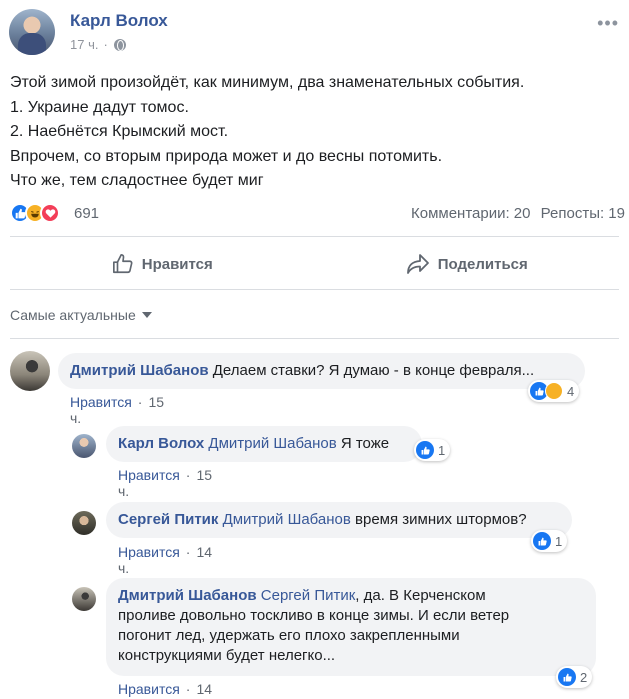 This screenshot has width=629, height=699. I want to click on comment-text: время зимних штормов?, so click(441, 519).